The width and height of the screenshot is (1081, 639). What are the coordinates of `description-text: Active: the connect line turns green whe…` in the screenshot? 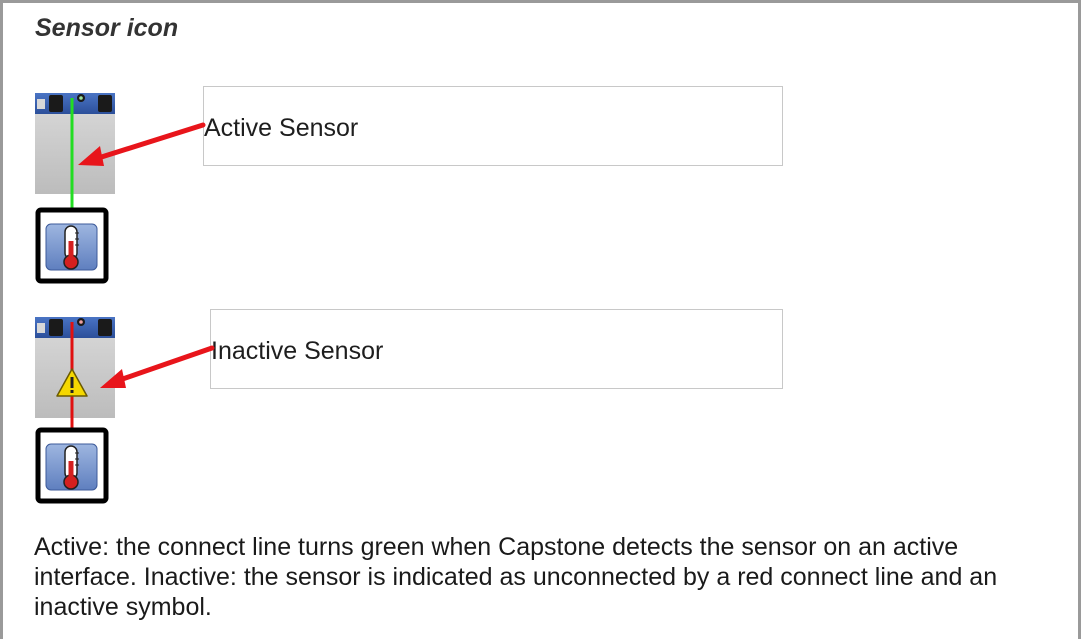 It's located at (516, 577).